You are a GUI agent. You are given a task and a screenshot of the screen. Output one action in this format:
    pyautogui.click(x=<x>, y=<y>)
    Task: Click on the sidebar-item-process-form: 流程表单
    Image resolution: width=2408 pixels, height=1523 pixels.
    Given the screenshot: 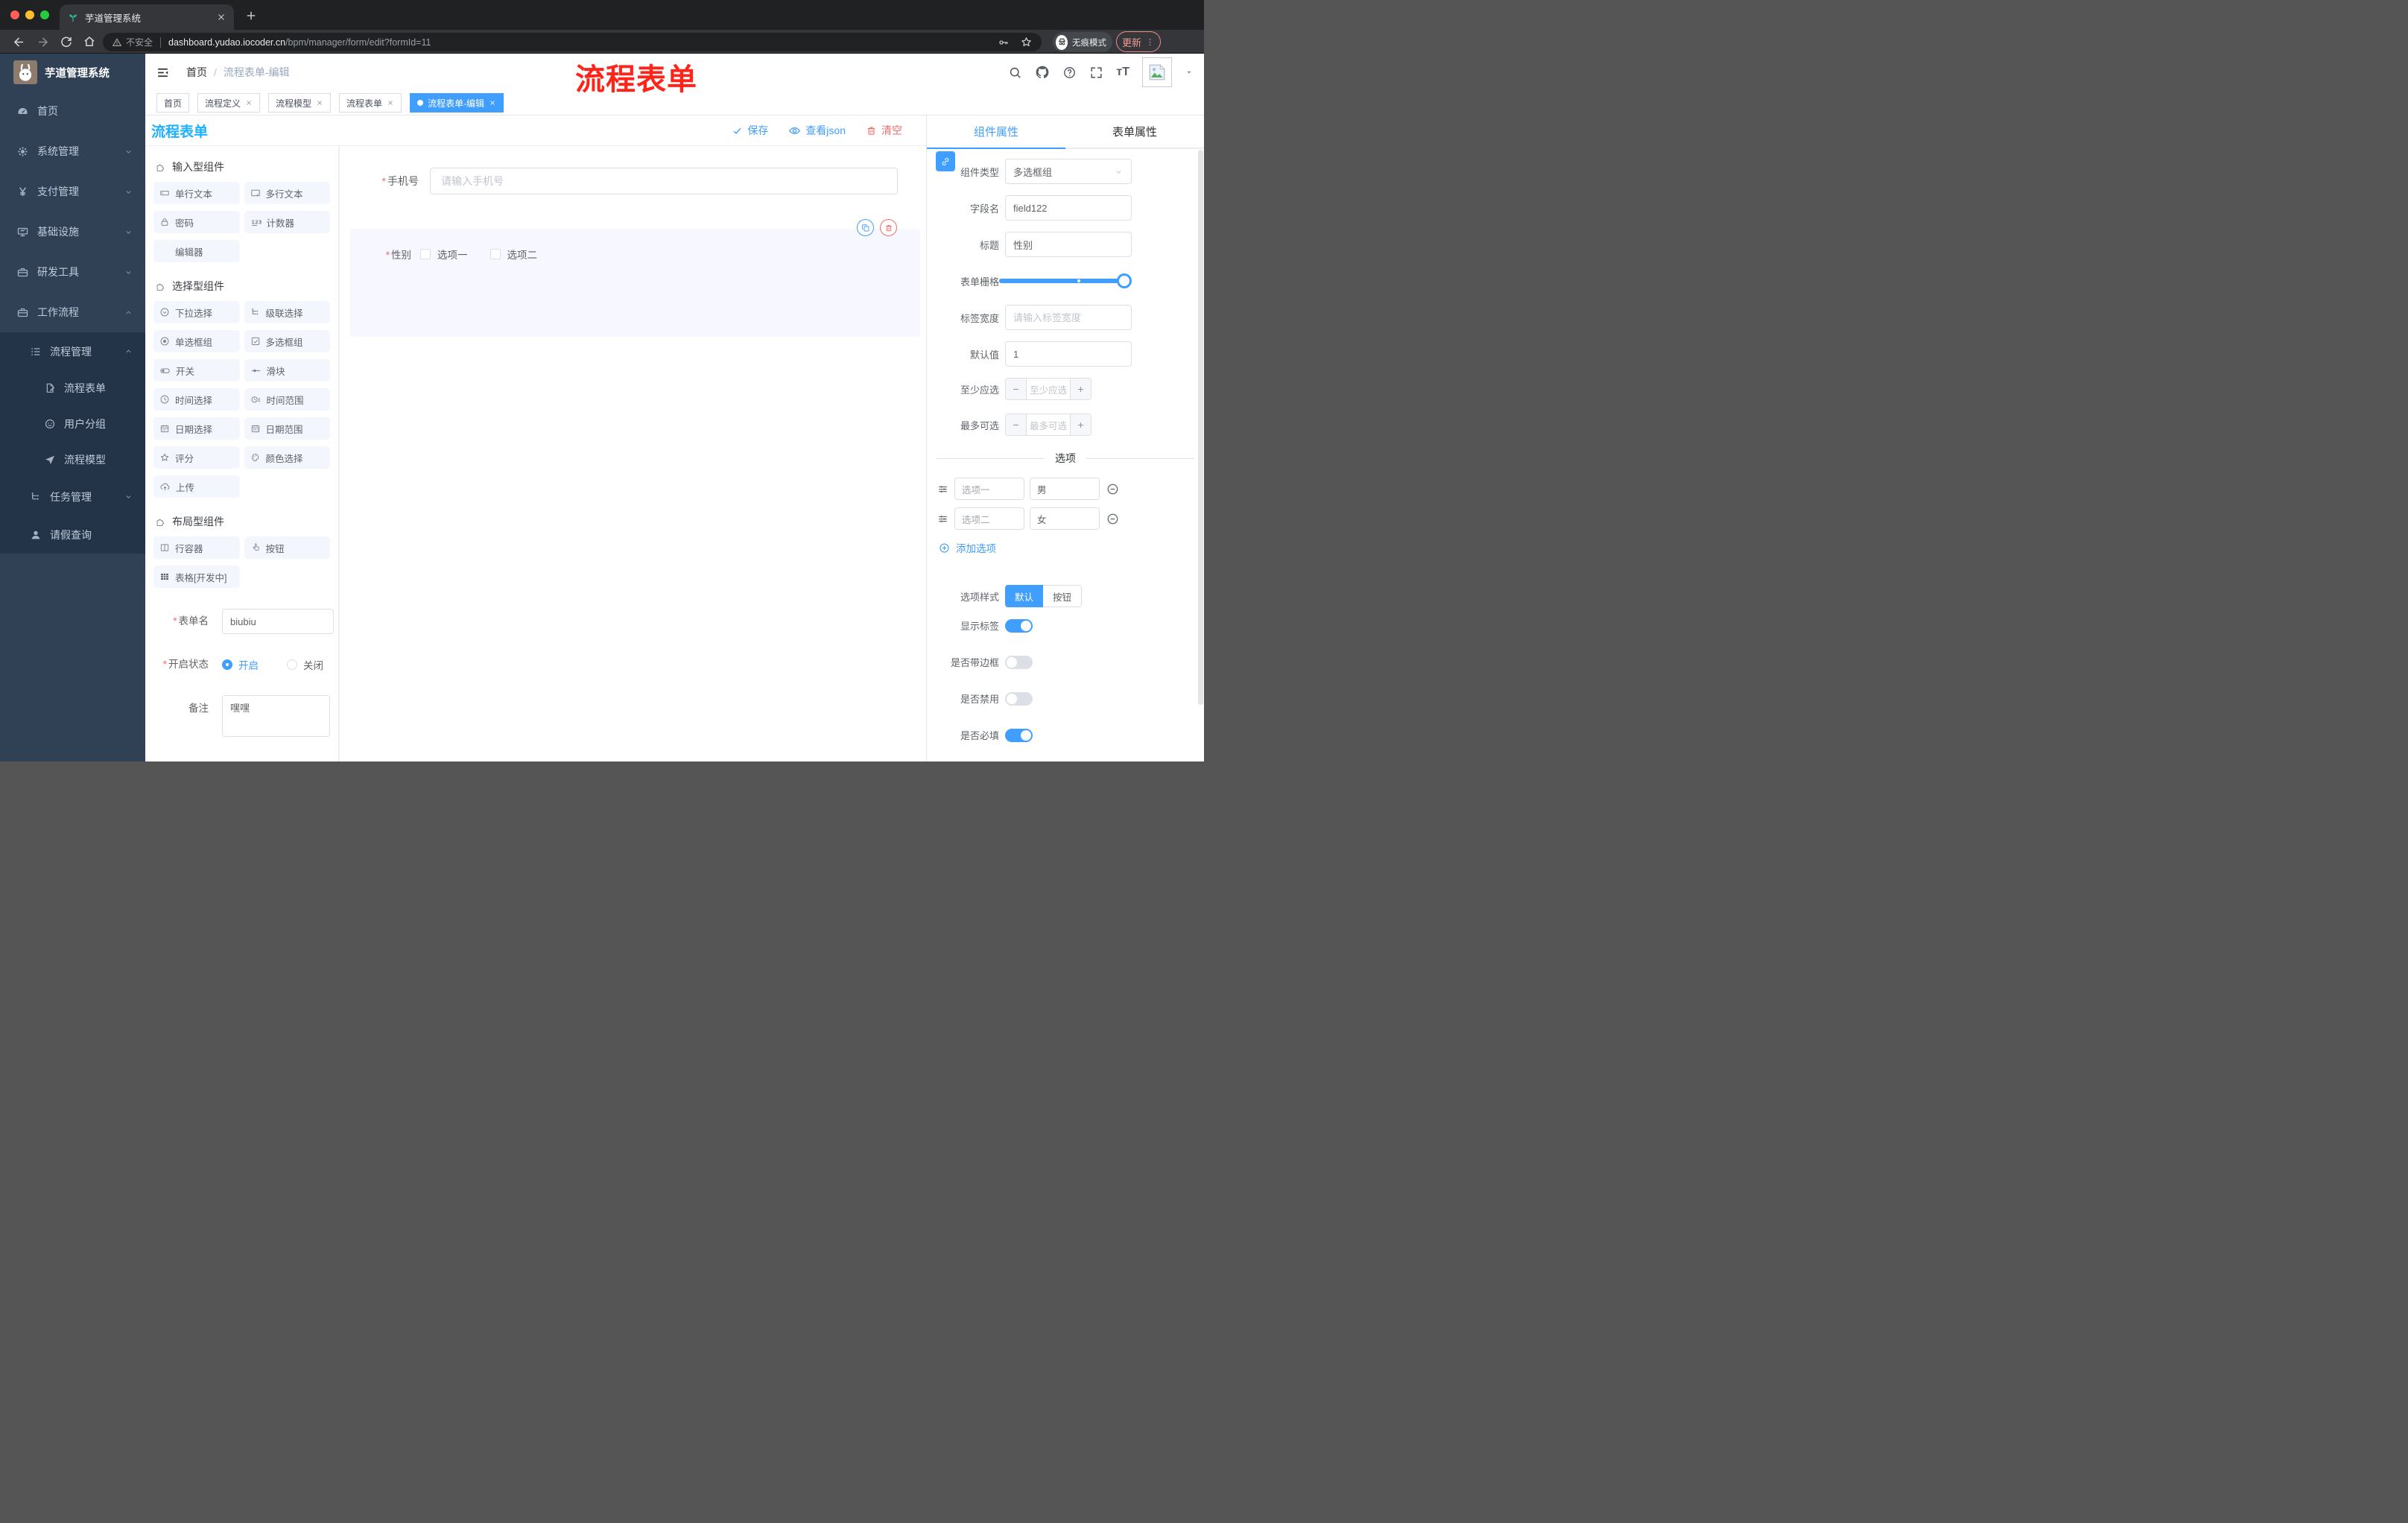 What is the action you would take?
    pyautogui.click(x=72, y=388)
    